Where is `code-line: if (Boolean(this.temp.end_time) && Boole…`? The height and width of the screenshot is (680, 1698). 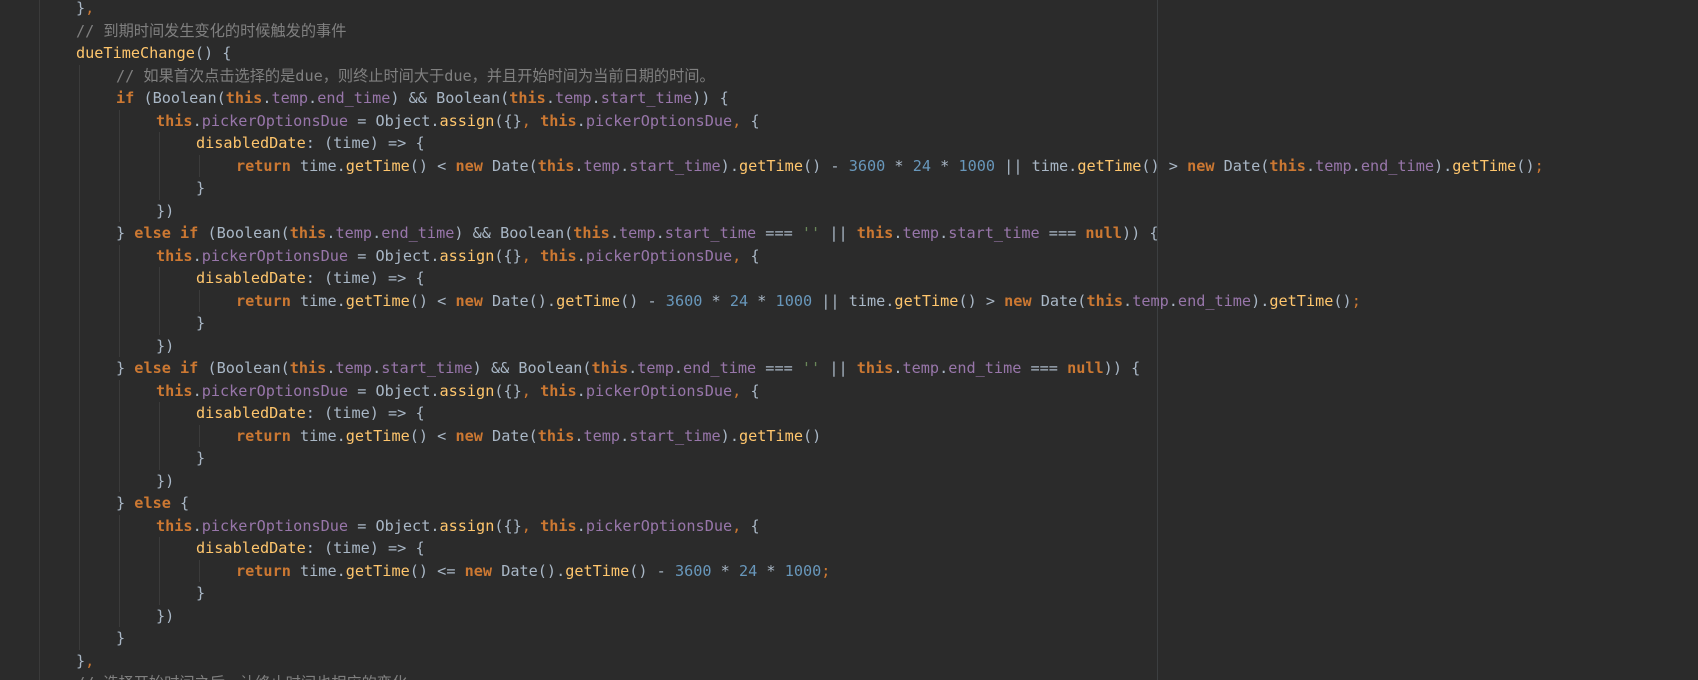 code-line: if (Boolean(this.temp.end_time) && Boole… is located at coordinates (810, 98).